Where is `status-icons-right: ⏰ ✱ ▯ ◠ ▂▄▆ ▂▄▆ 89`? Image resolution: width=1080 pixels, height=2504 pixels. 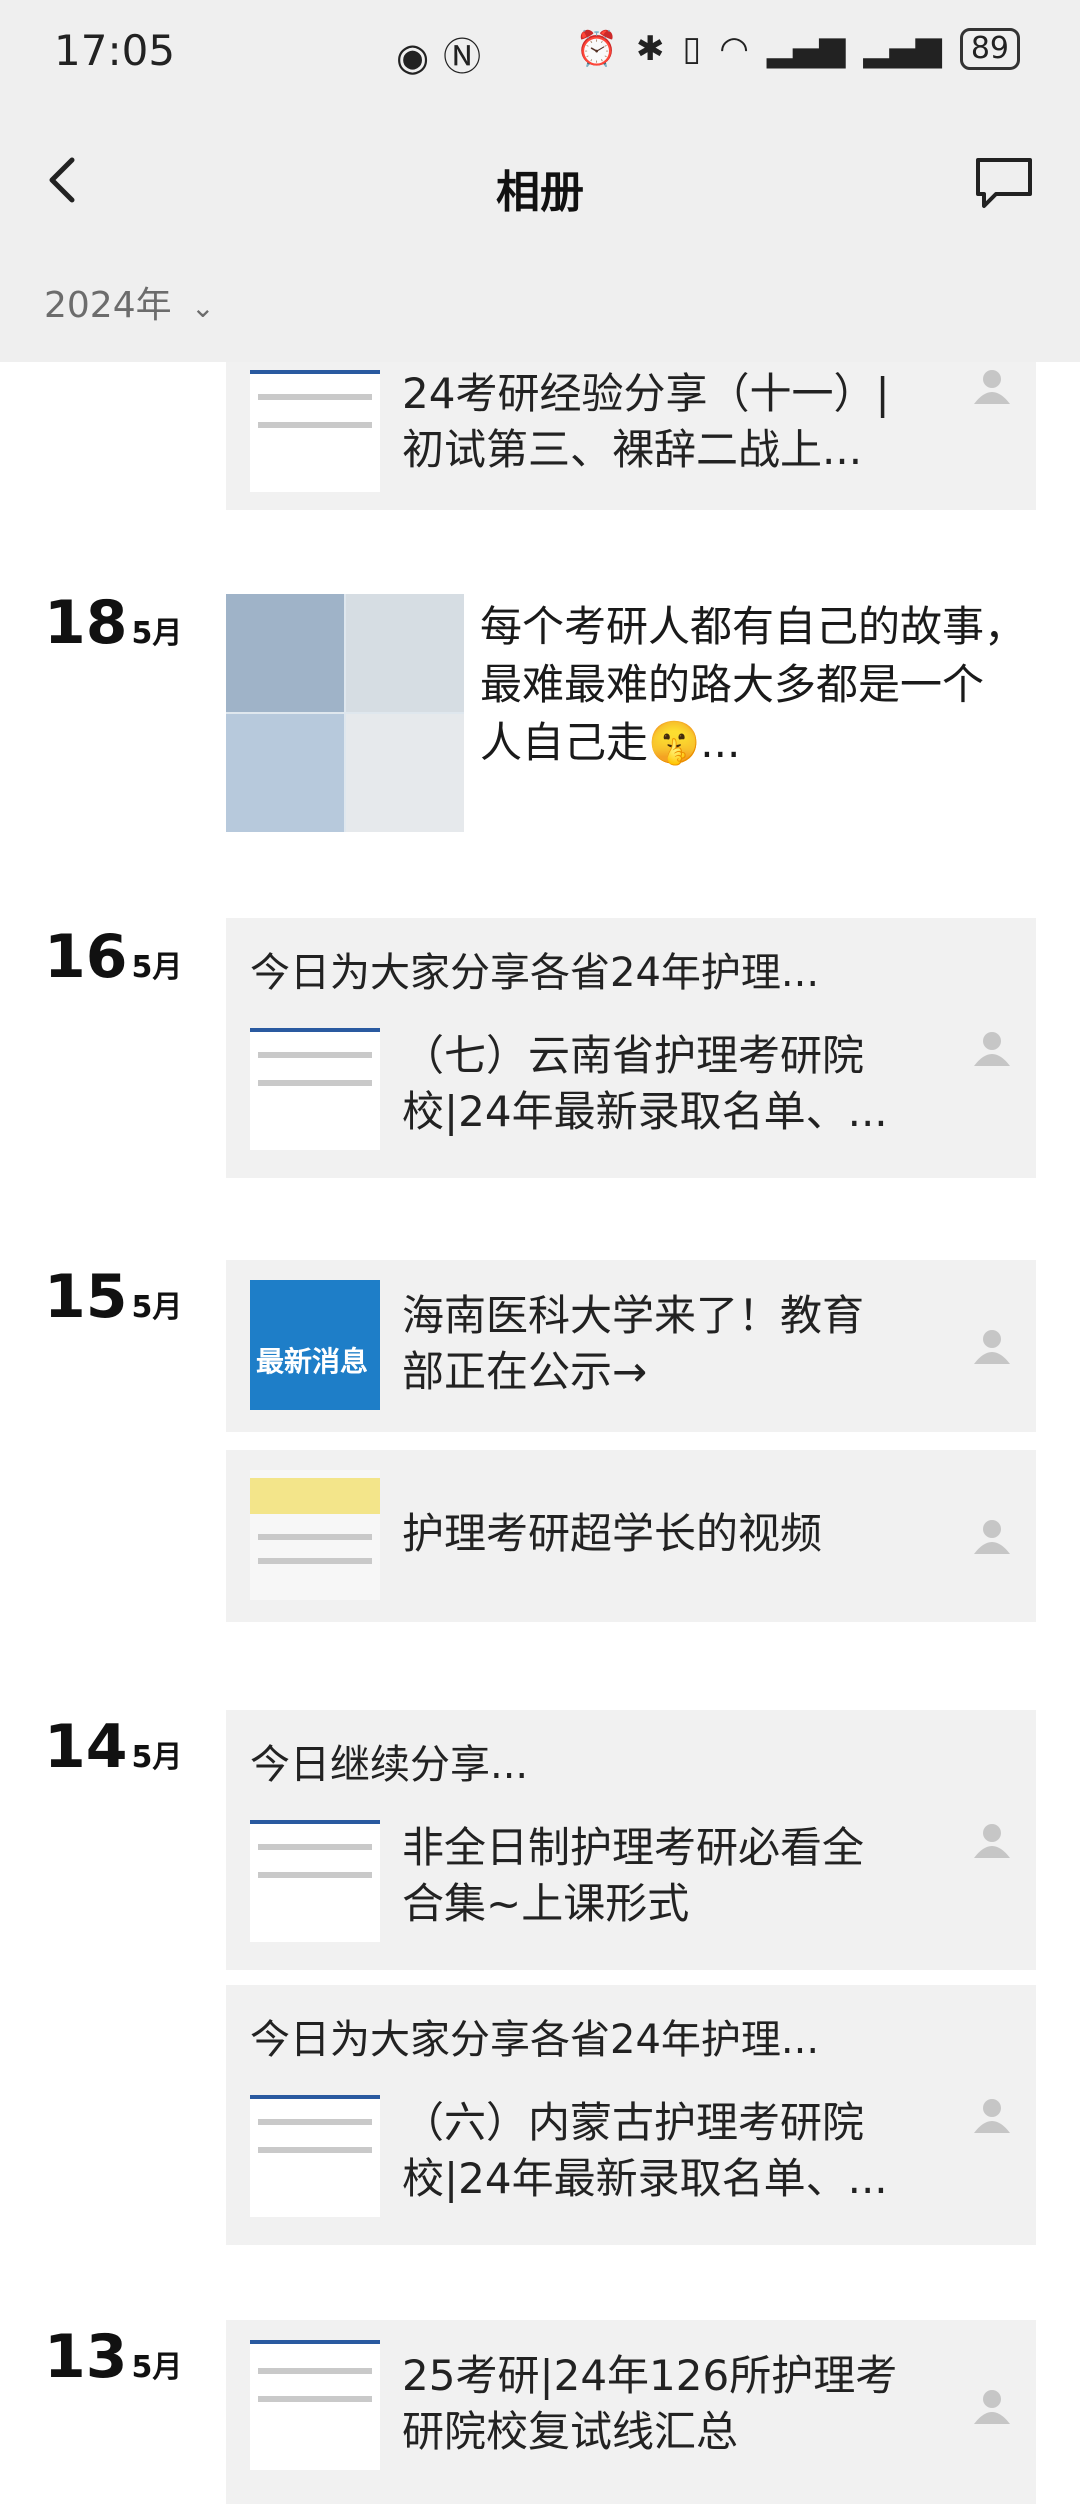 status-icons-right: ⏰ ✱ ▯ ◠ ▂▄▆ ▂▄▆ 89 is located at coordinates (798, 49).